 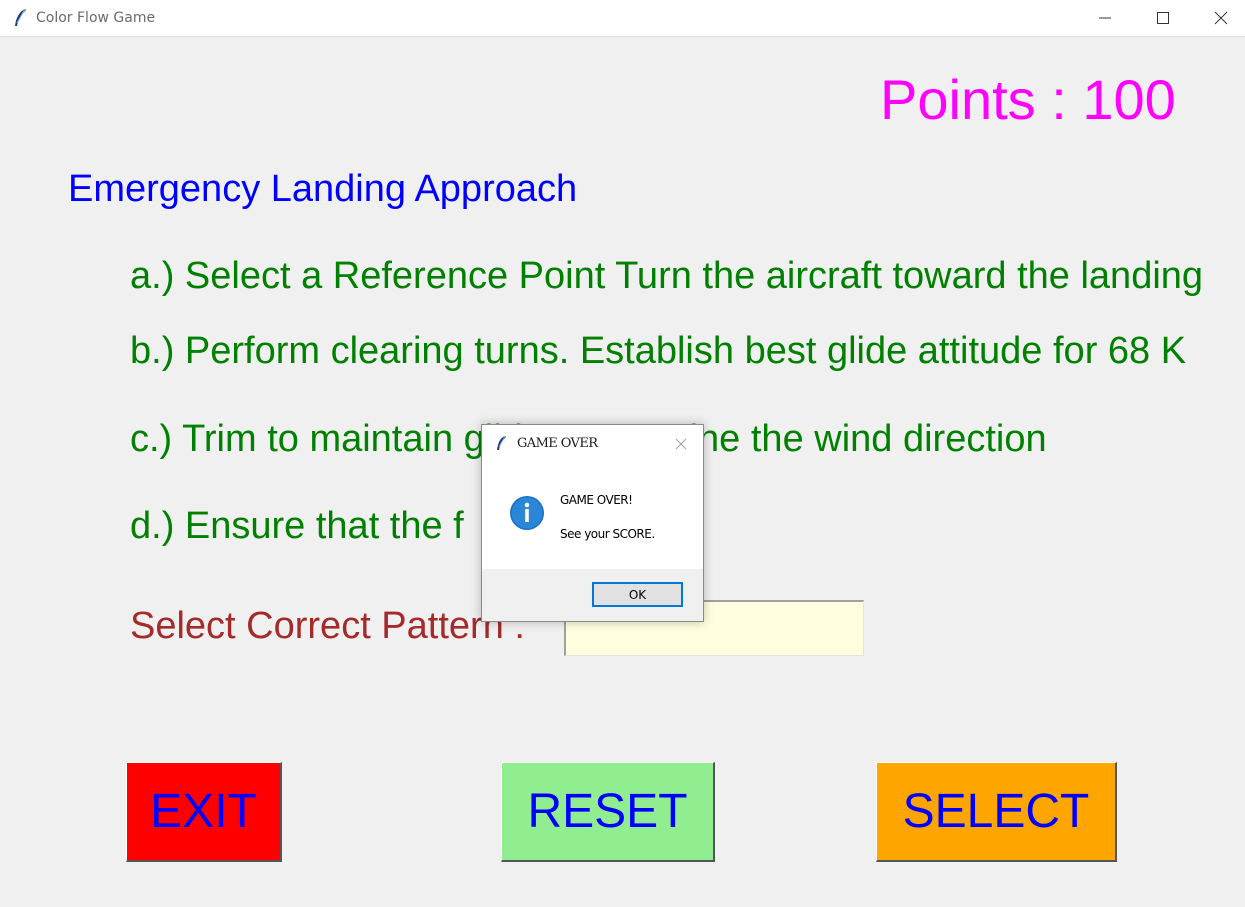 What do you see at coordinates (681, 444) in the screenshot?
I see `dialog-close-icon` at bounding box center [681, 444].